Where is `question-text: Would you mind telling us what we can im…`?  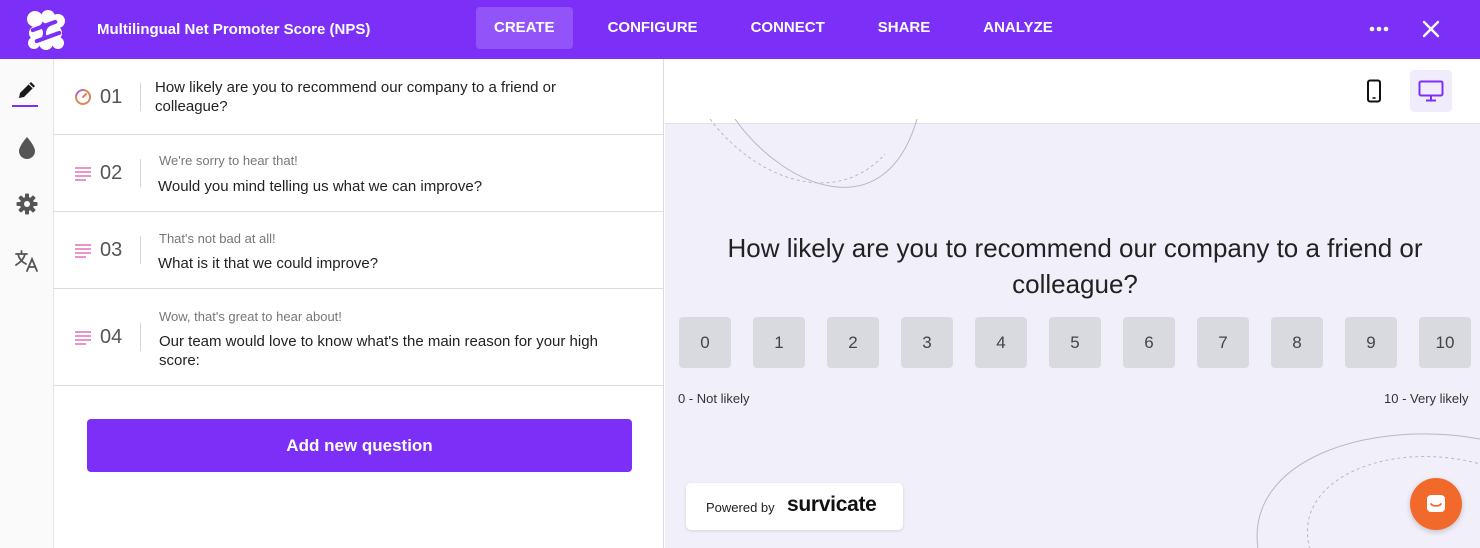 question-text: Would you mind telling us what we can im… is located at coordinates (320, 186).